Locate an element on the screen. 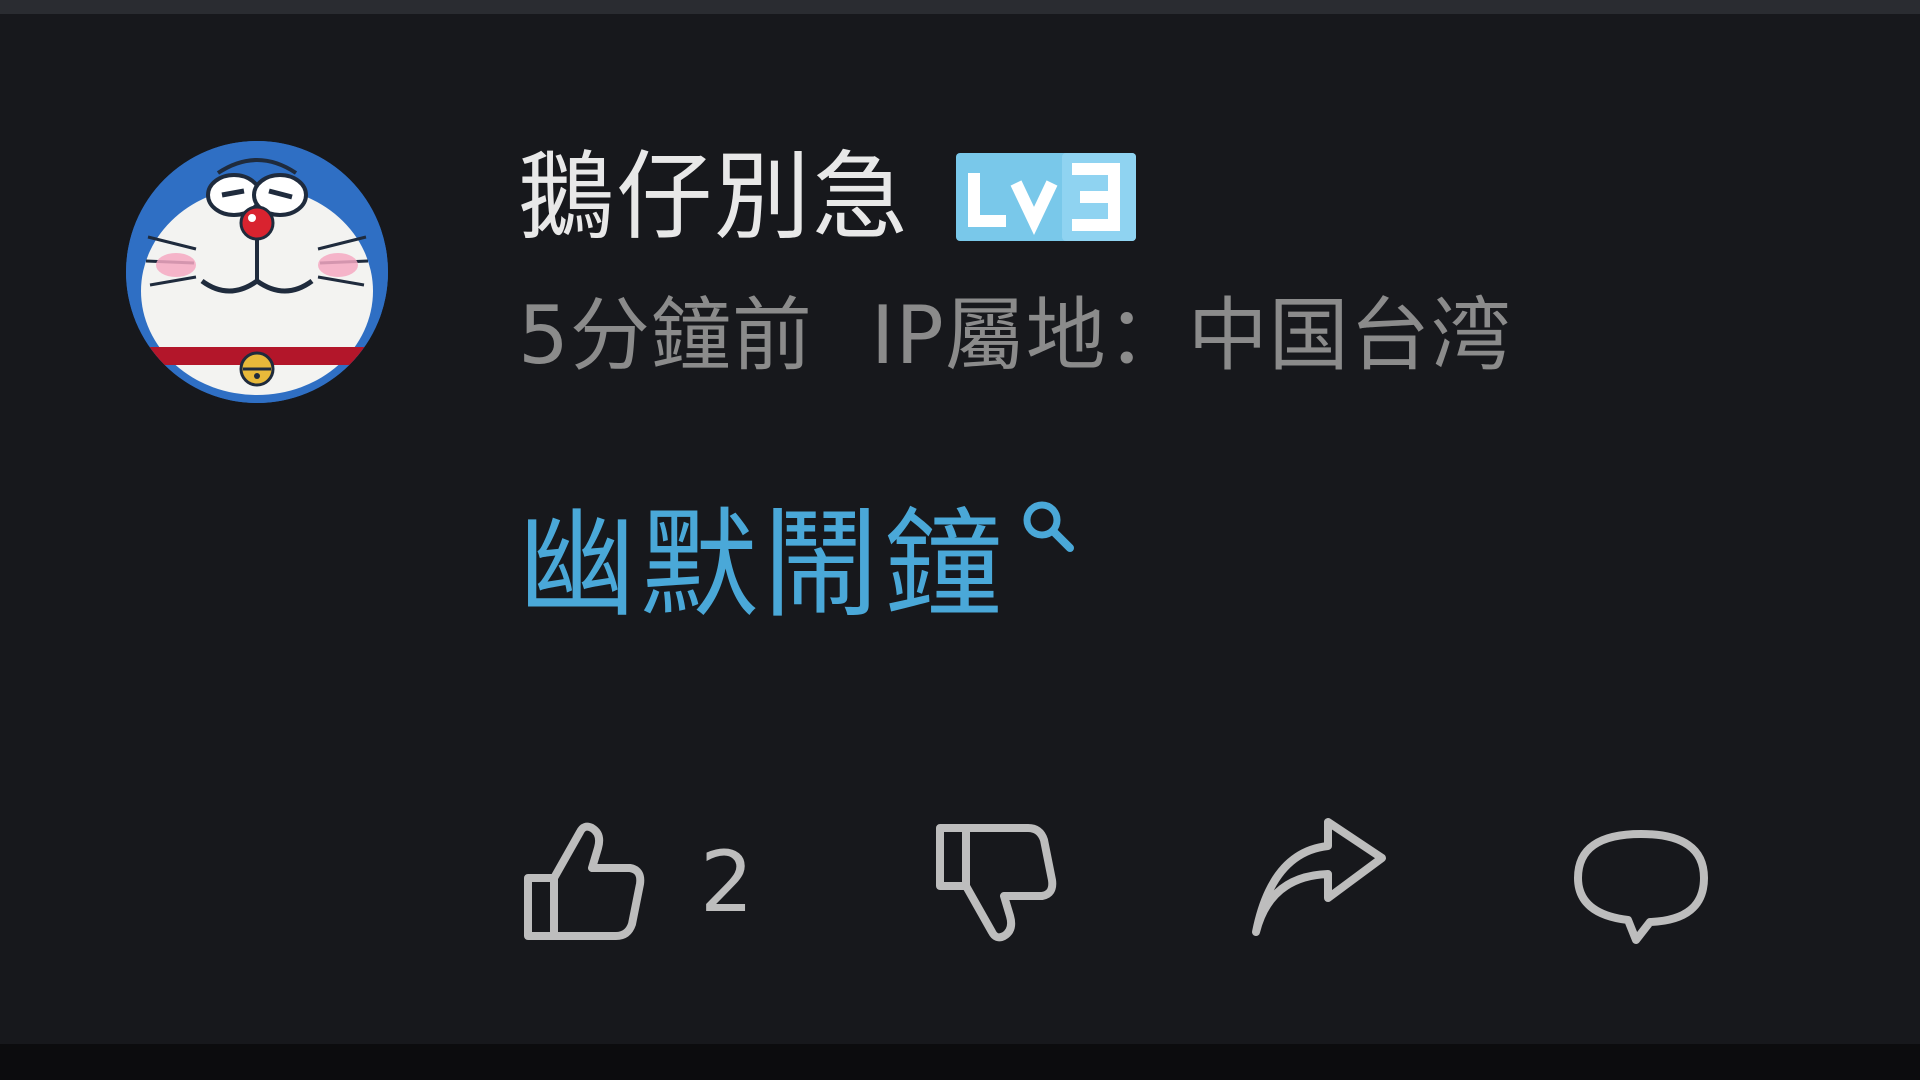  like-count: 2 is located at coordinates (727, 882).